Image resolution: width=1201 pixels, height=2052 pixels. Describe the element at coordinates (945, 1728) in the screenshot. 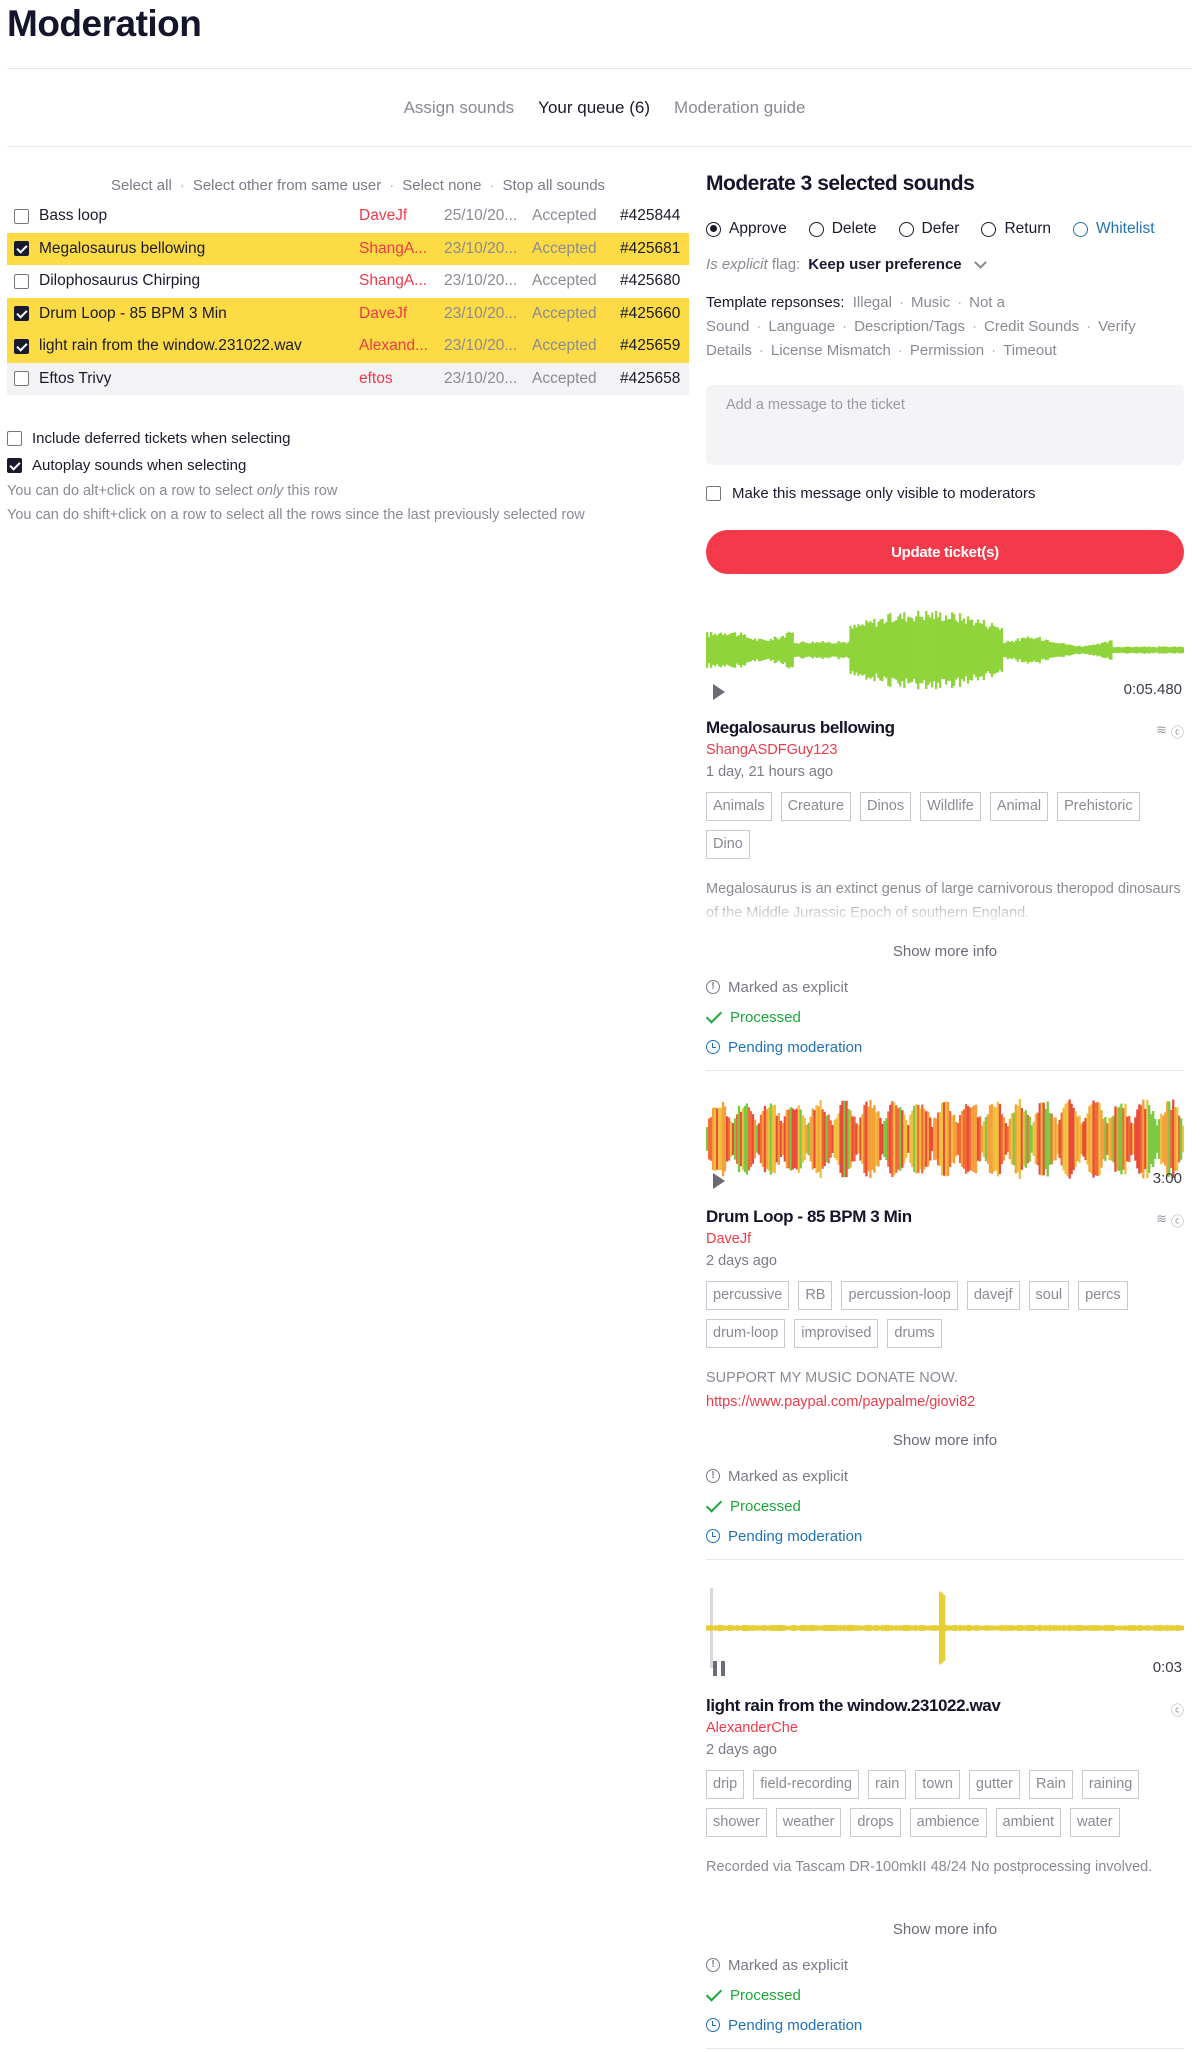

I see `sound-username: AlexanderChe` at that location.